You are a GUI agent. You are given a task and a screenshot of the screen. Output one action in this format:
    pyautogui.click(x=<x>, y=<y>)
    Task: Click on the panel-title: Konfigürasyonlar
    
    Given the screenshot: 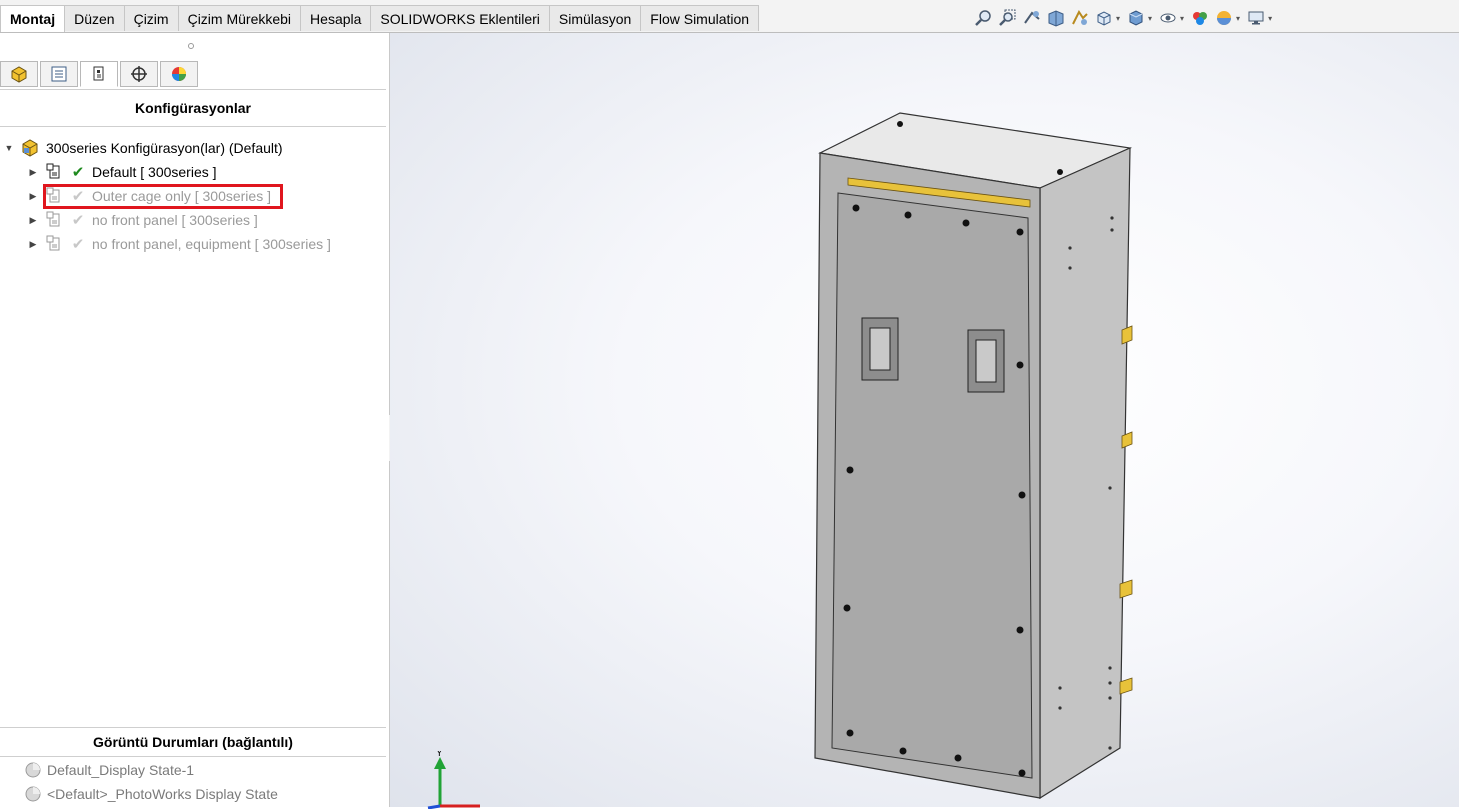 What is the action you would take?
    pyautogui.click(x=193, y=108)
    